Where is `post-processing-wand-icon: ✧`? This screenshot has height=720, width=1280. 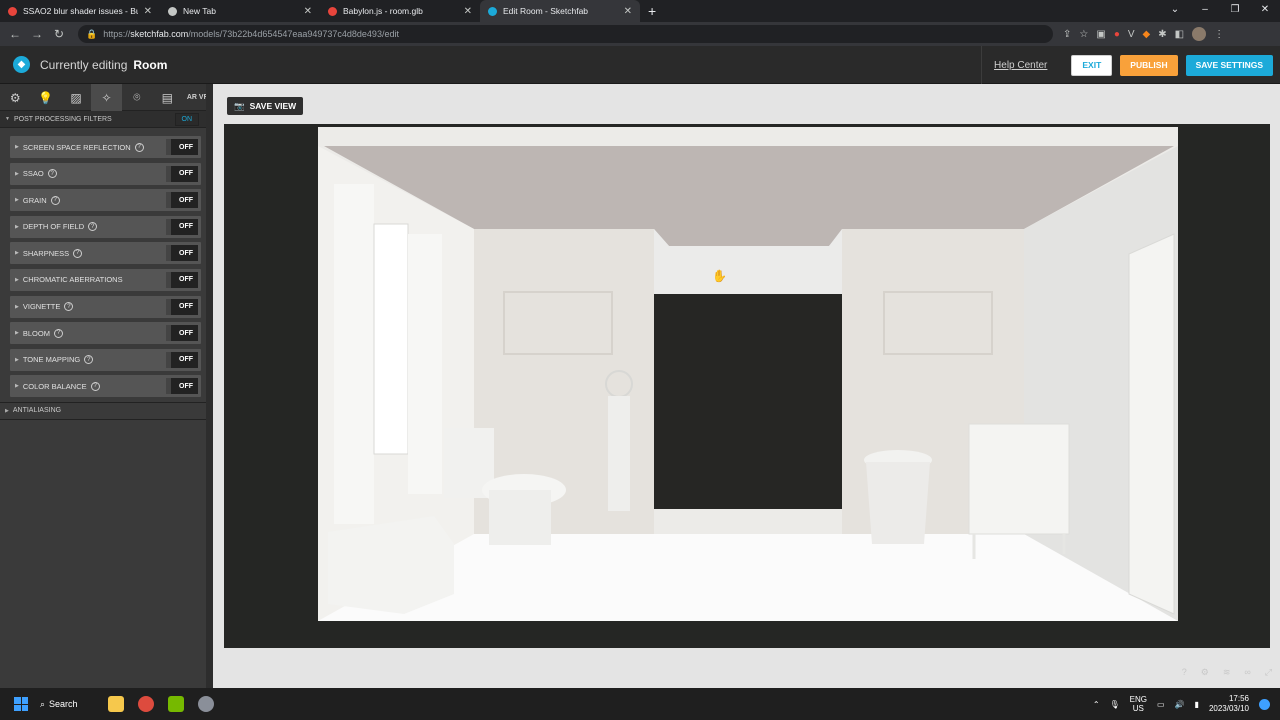 post-processing-wand-icon: ✧ is located at coordinates (106, 97).